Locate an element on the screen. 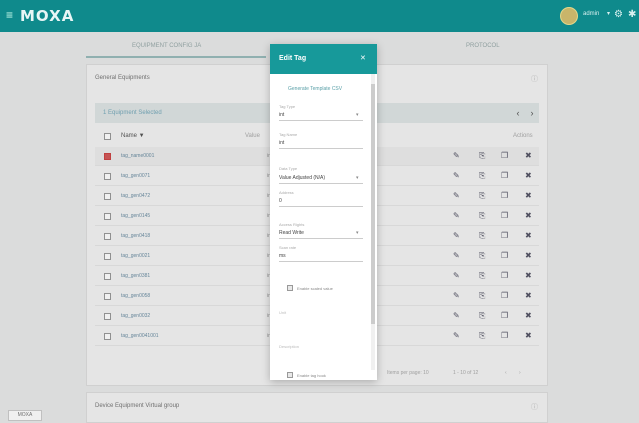 This screenshot has width=639, height=423. generate-template-link: Generate Template CSV is located at coordinates (315, 89).